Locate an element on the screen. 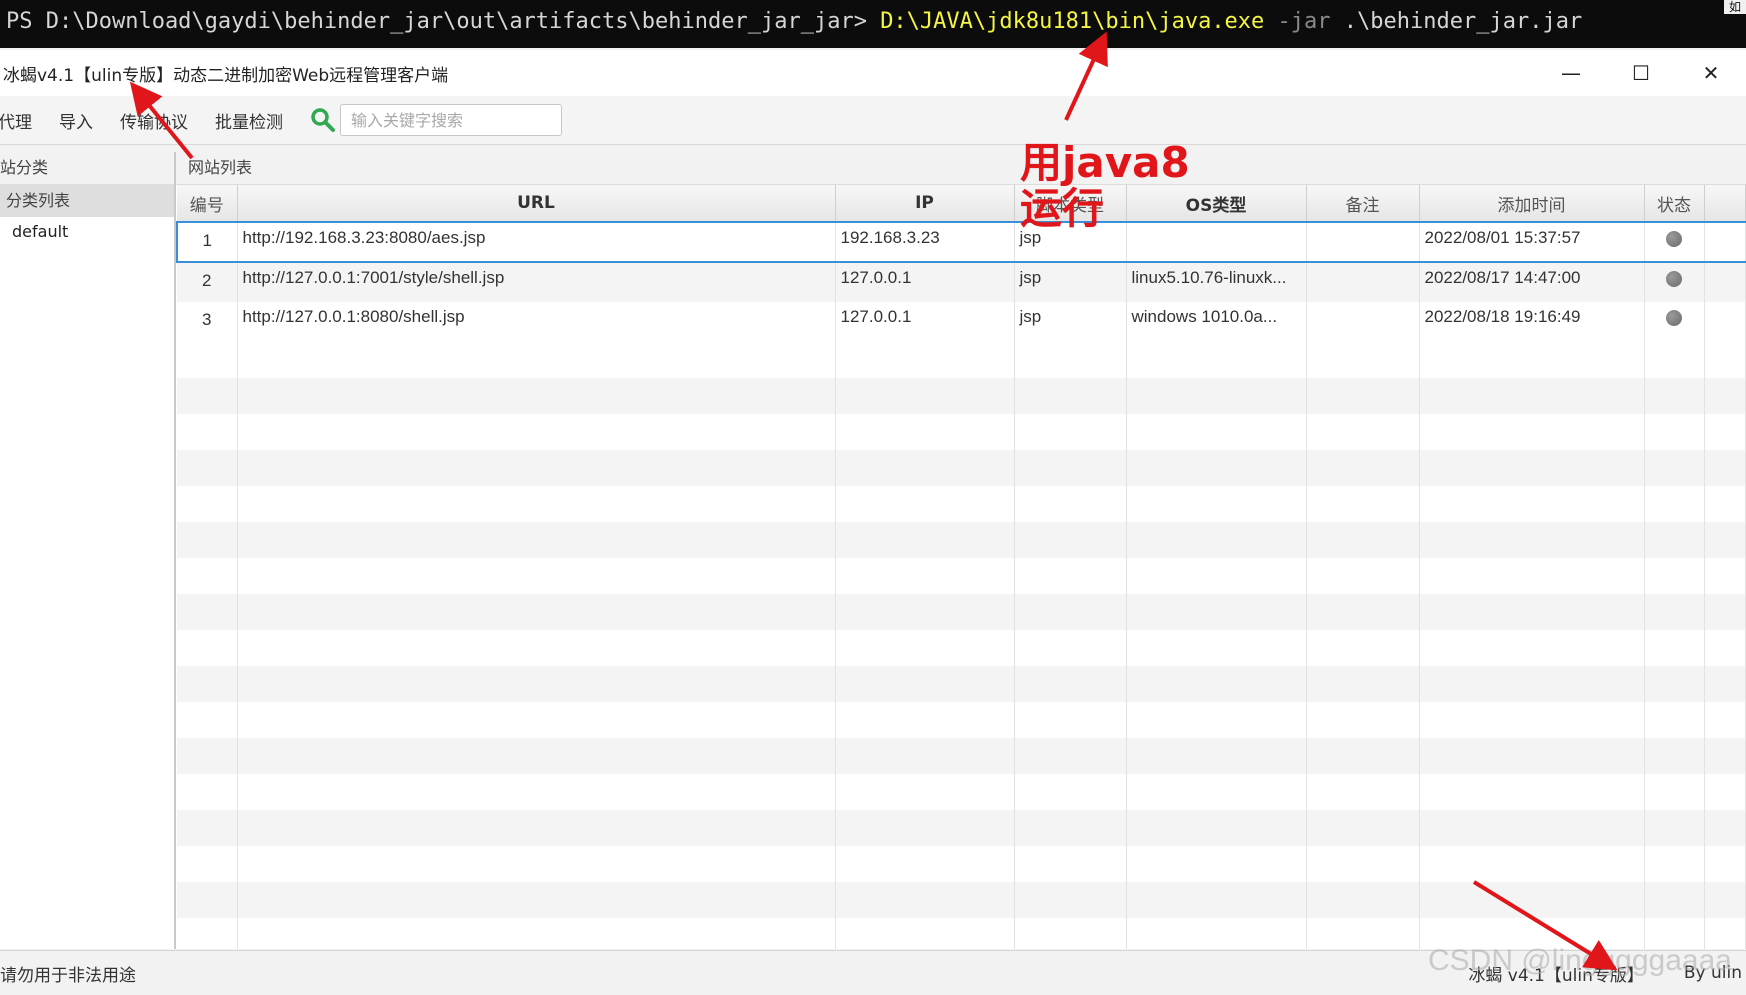 This screenshot has width=1746, height=995. close-icon: ✕ is located at coordinates (1711, 73).